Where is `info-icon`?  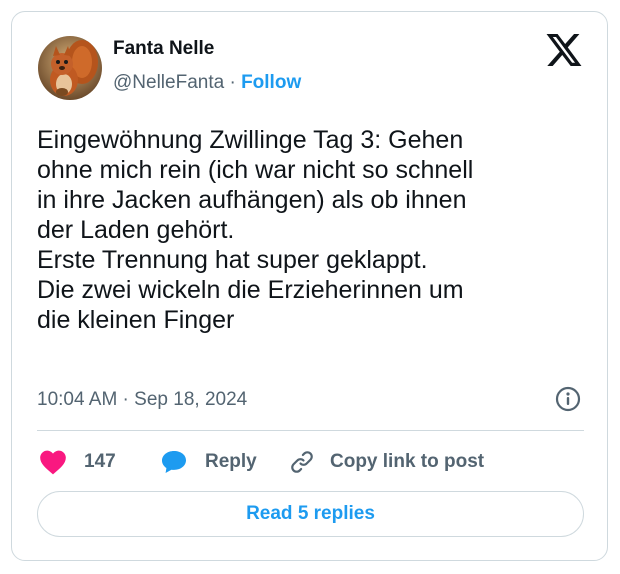
info-icon is located at coordinates (568, 399).